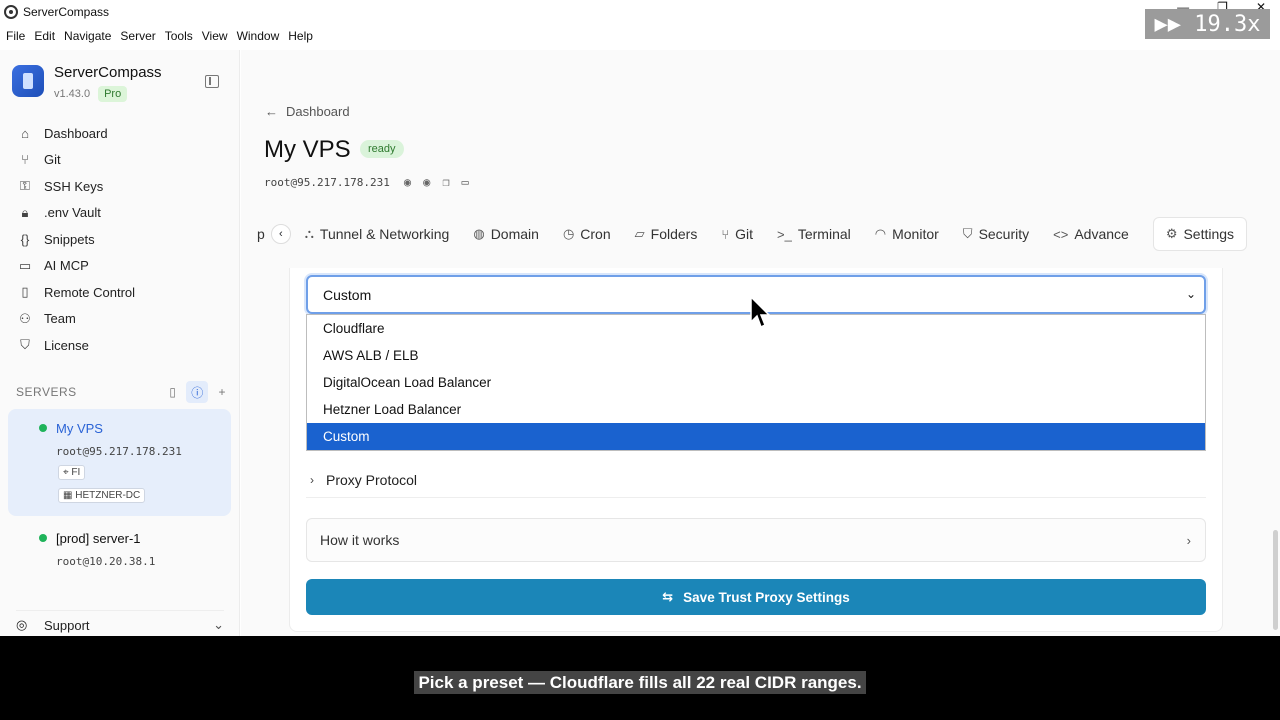 The width and height of the screenshot is (1280, 720). I want to click on sidebar-item-license: ⛉ License, so click(121, 345).